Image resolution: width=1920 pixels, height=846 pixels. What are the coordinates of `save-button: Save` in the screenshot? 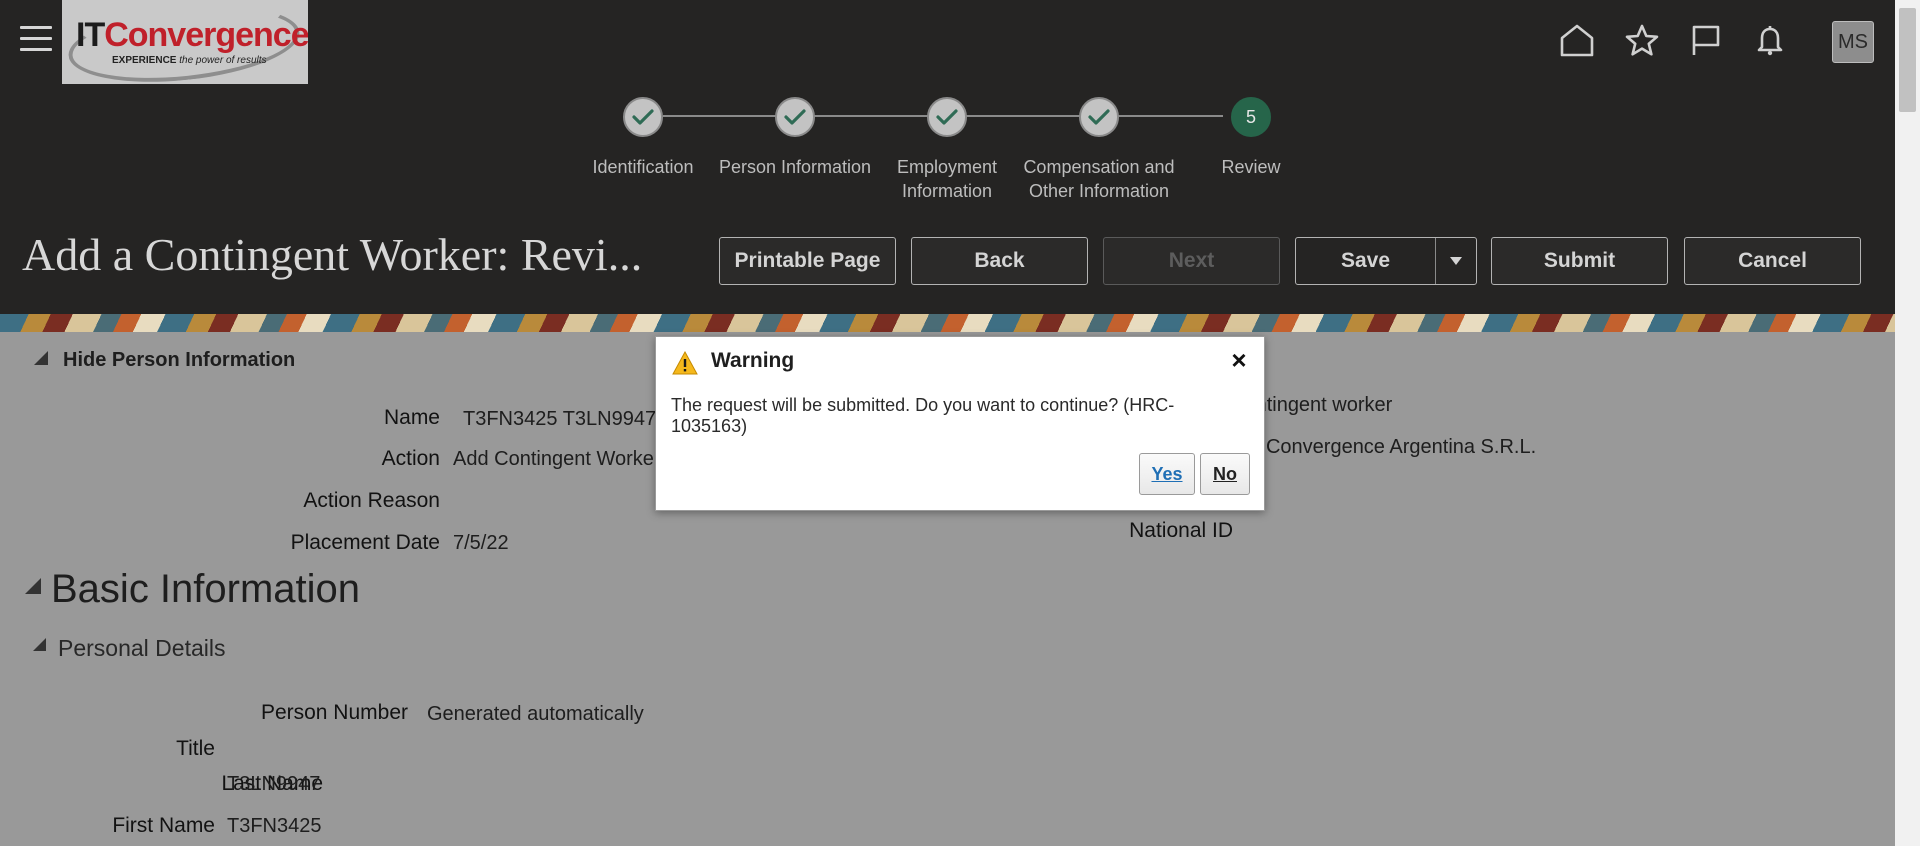 It's located at (1366, 261).